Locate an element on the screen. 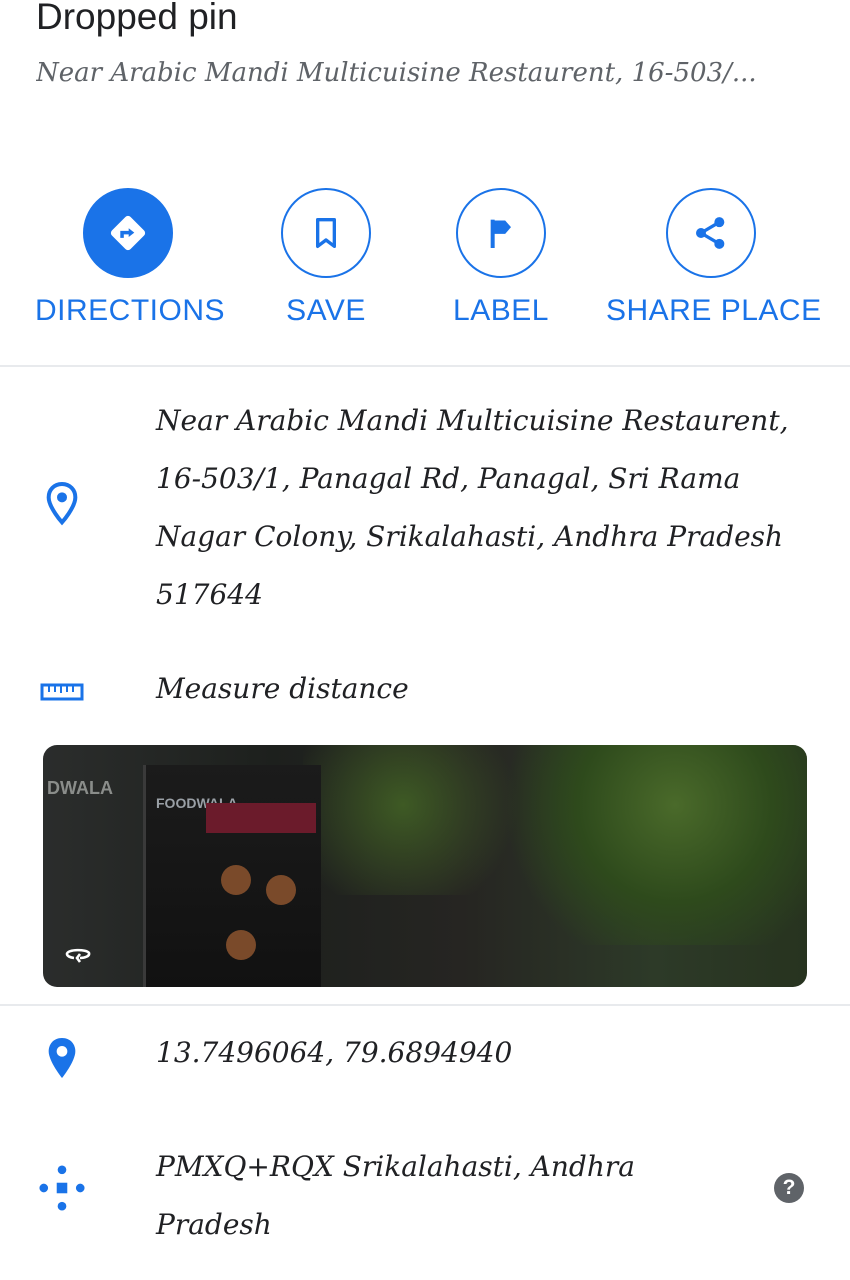  help-icon: ? is located at coordinates (789, 1188).